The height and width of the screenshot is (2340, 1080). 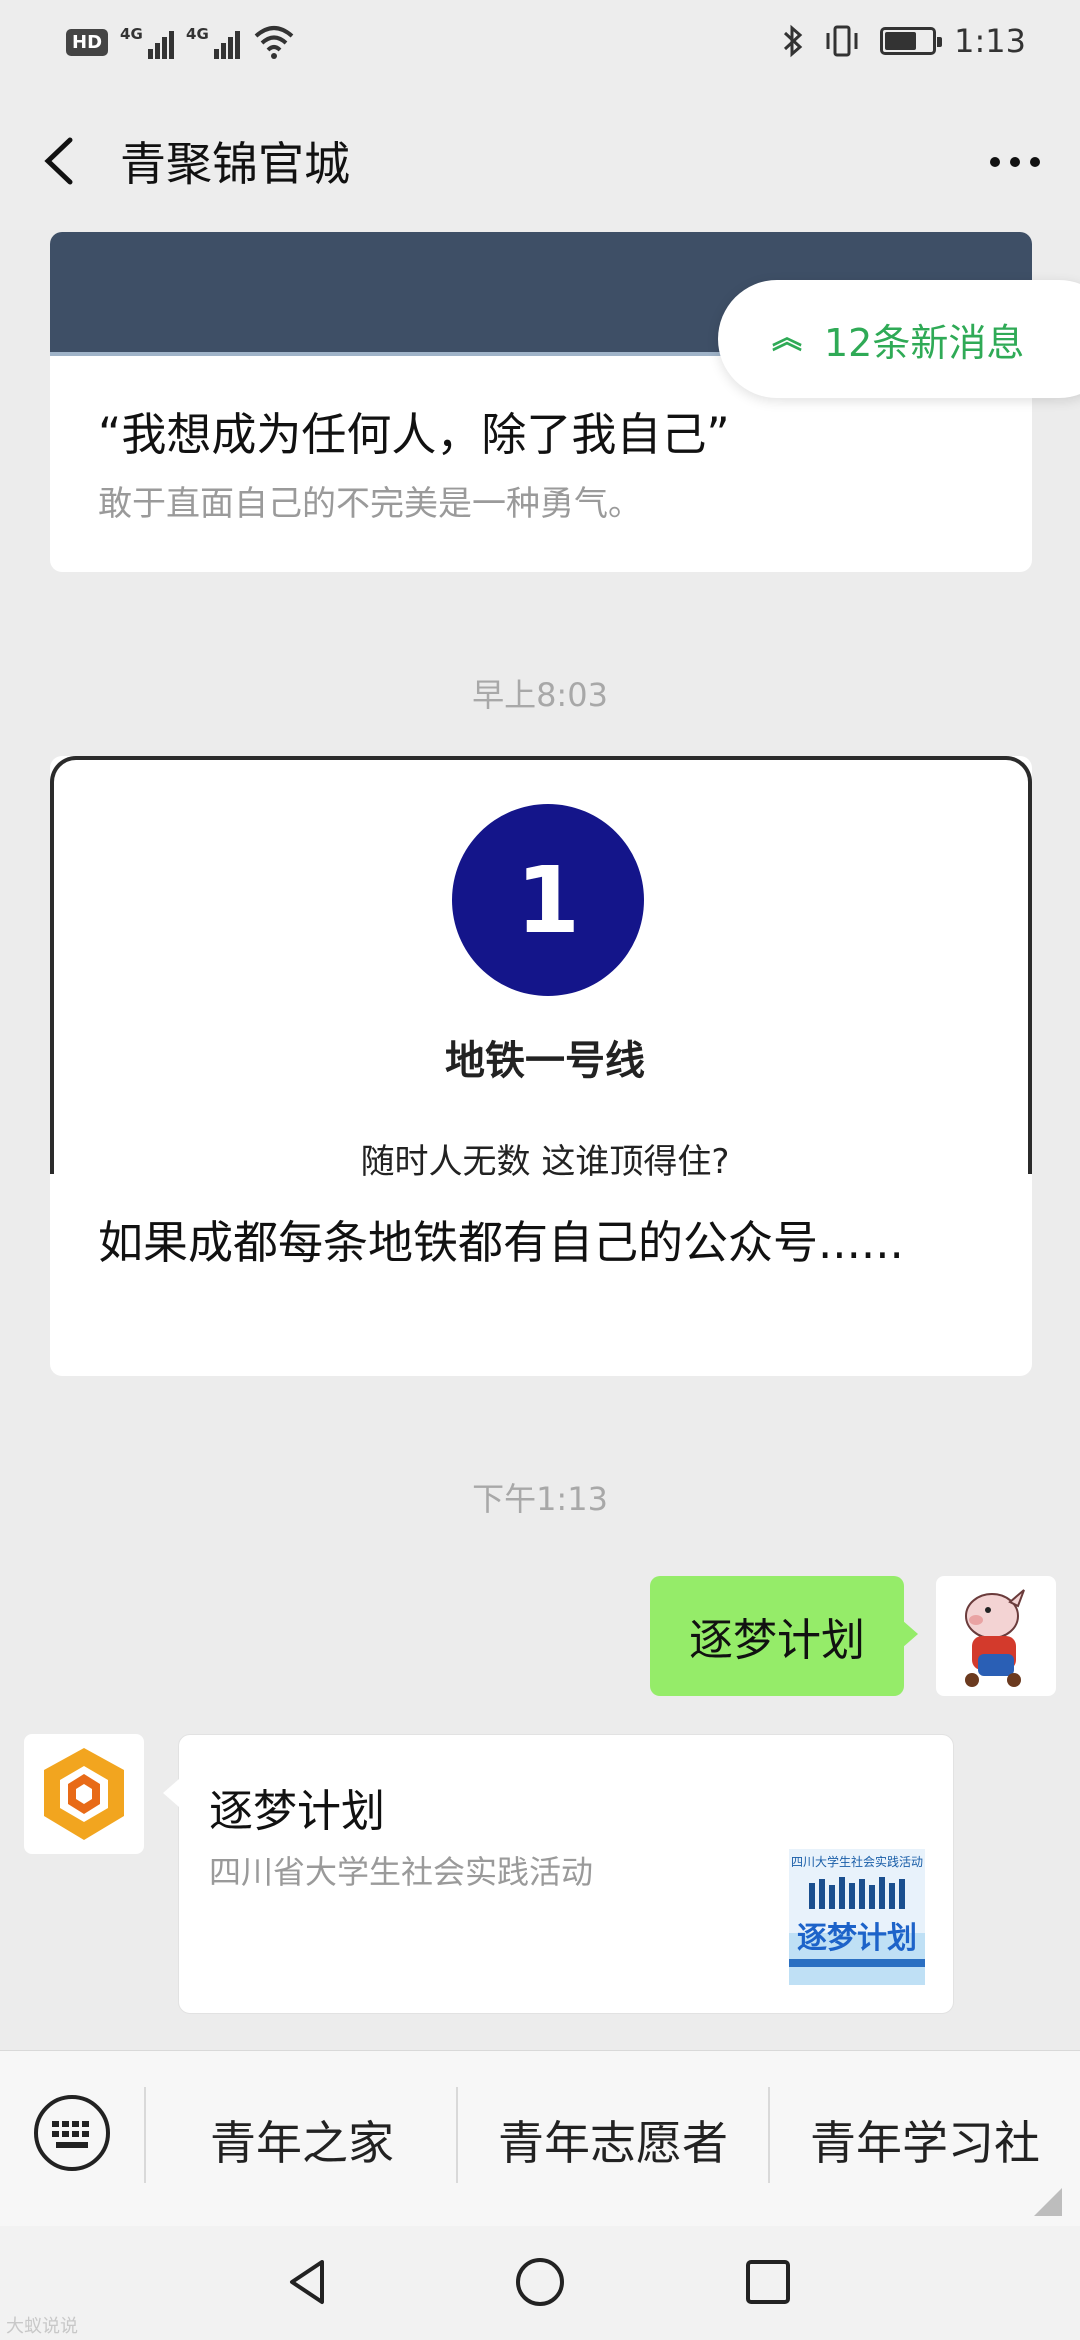 I want to click on chat-title: 青聚锦官城, so click(x=235, y=164).